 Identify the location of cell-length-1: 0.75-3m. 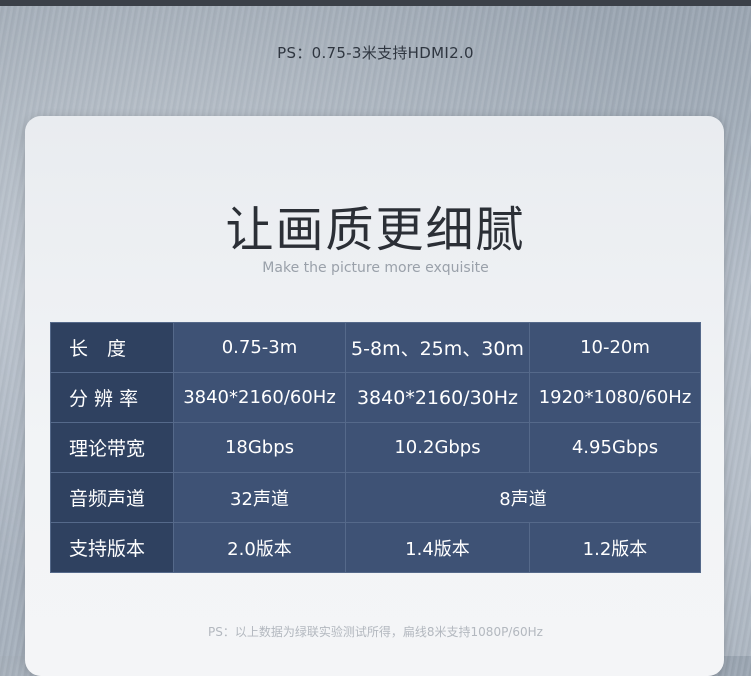
(259, 347).